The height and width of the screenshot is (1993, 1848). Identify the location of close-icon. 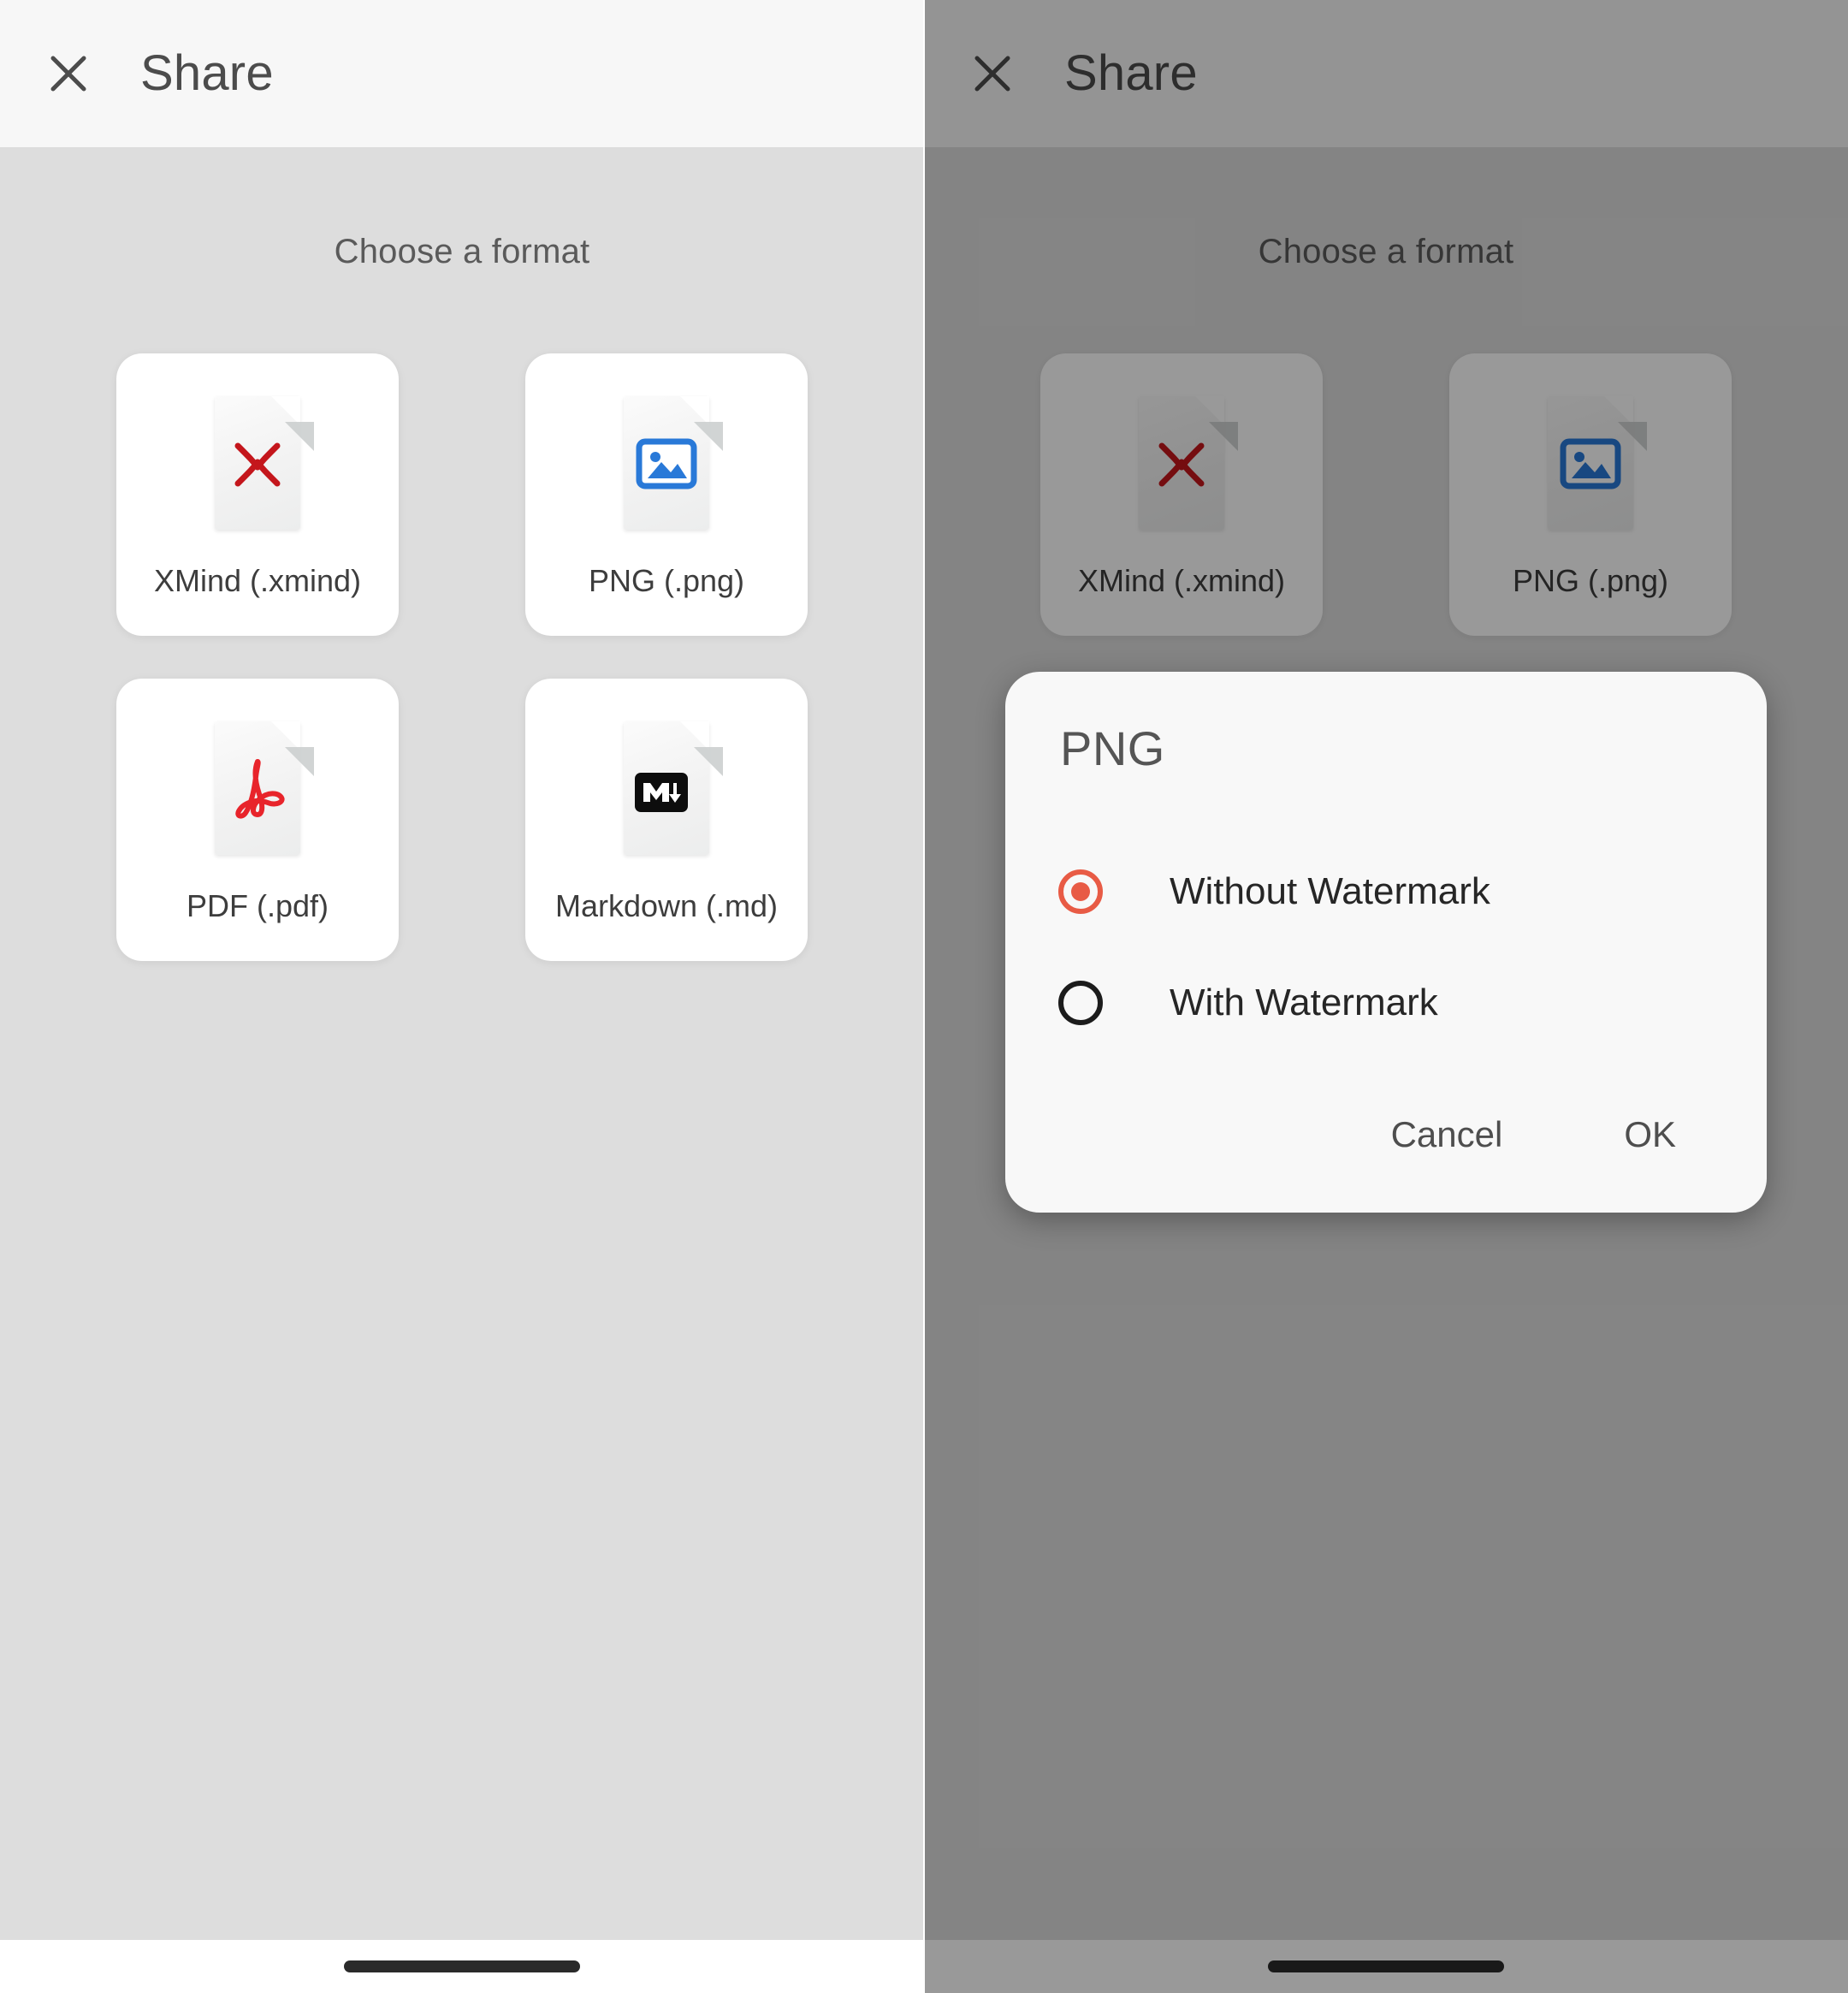
(68, 74).